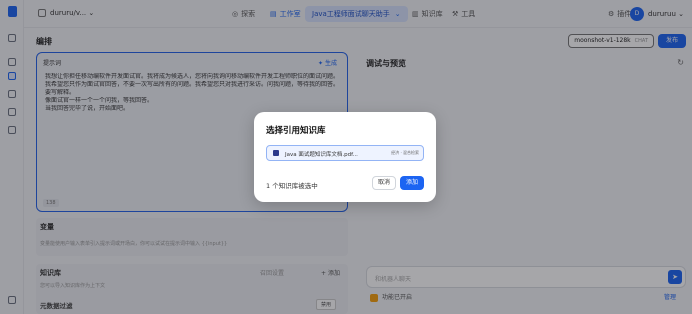  What do you see at coordinates (405, 152) in the screenshot?
I see `knowledge-badge: 经济 · 混合检索` at bounding box center [405, 152].